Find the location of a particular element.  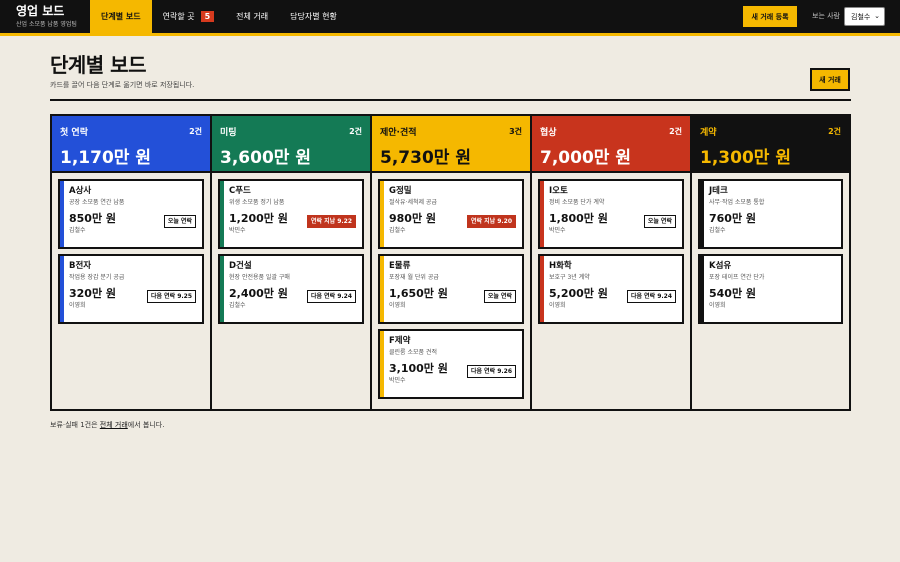

deal-card: J테크 사무·작업 소모품 통합 760만 원 김철수 is located at coordinates (770, 214).